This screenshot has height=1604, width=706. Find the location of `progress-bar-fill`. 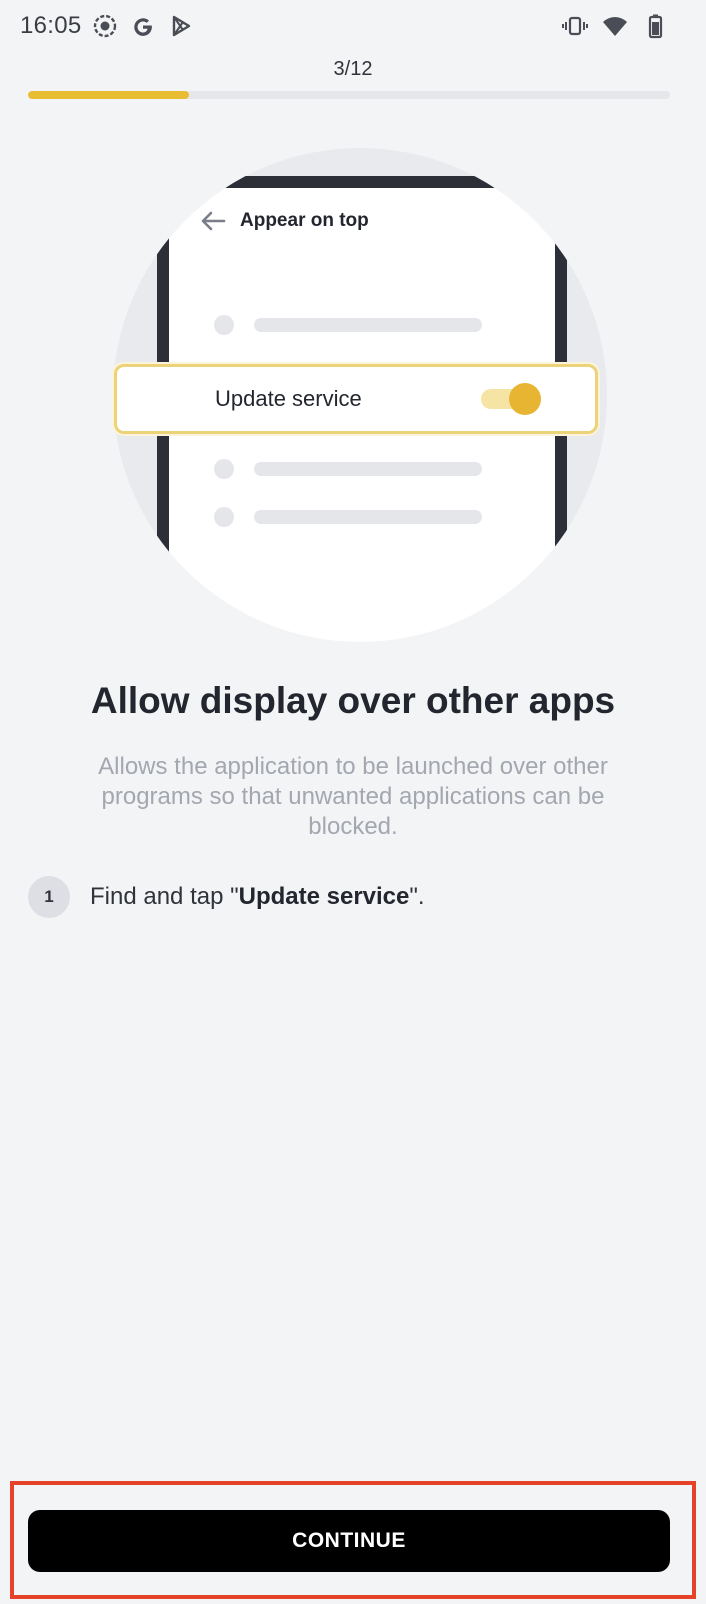

progress-bar-fill is located at coordinates (108, 95).